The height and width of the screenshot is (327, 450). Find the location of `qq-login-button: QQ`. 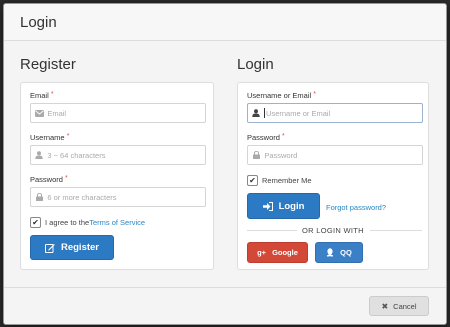

qq-login-button: QQ is located at coordinates (339, 252).